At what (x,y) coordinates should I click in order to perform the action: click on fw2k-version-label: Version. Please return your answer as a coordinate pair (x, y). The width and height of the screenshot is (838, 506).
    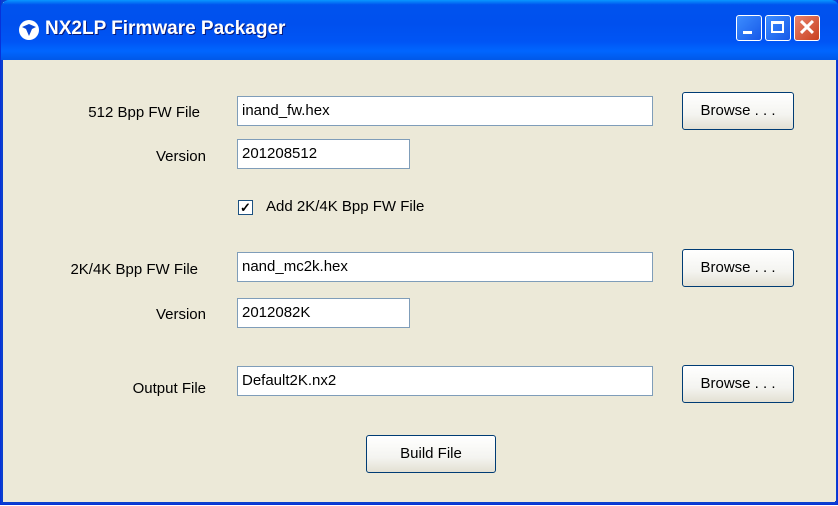
    Looking at the image, I should click on (180, 314).